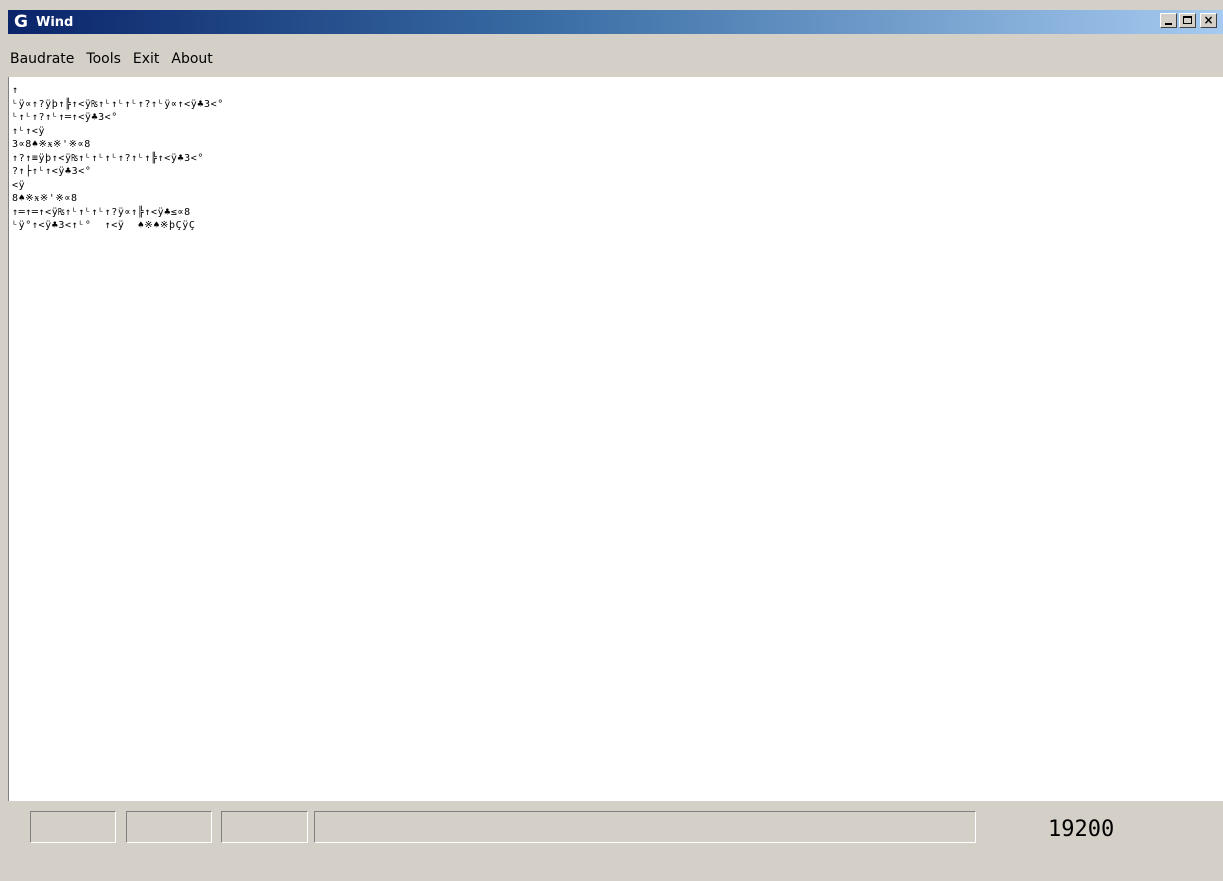 Image resolution: width=1223 pixels, height=881 pixels. What do you see at coordinates (103, 59) in the screenshot?
I see `menu-tools: Tools` at bounding box center [103, 59].